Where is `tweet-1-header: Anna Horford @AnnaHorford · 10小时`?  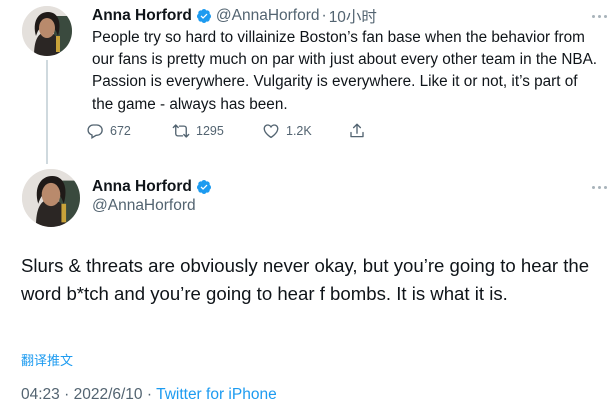 tweet-1-header: Anna Horford @AnnaHorford · 10小时 is located at coordinates (234, 16).